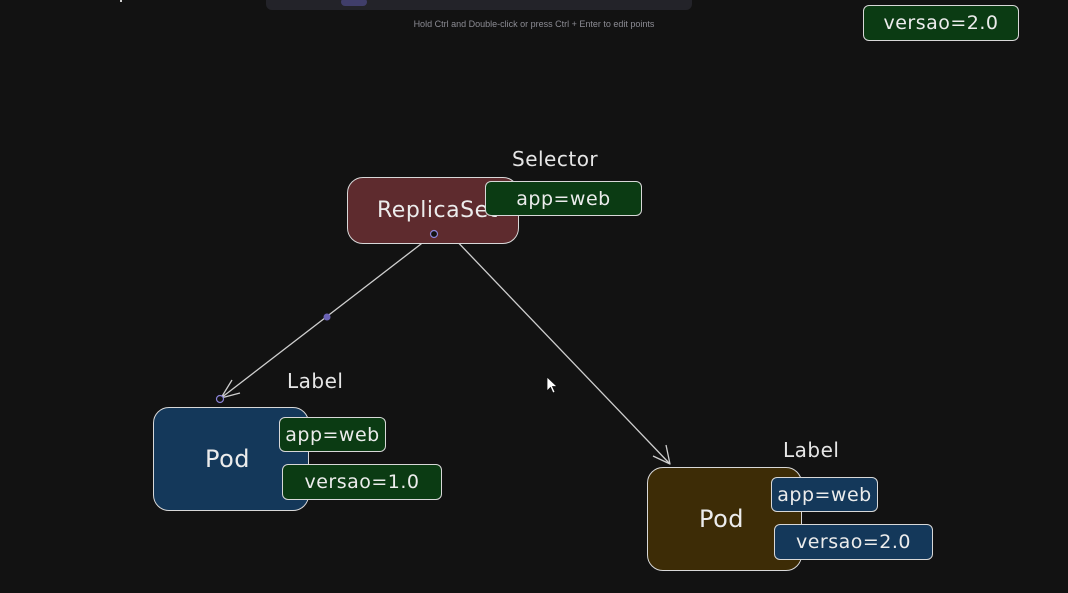 The width and height of the screenshot is (1068, 593). Describe the element at coordinates (327, 317) in the screenshot. I see `arrow-mid-point` at that location.